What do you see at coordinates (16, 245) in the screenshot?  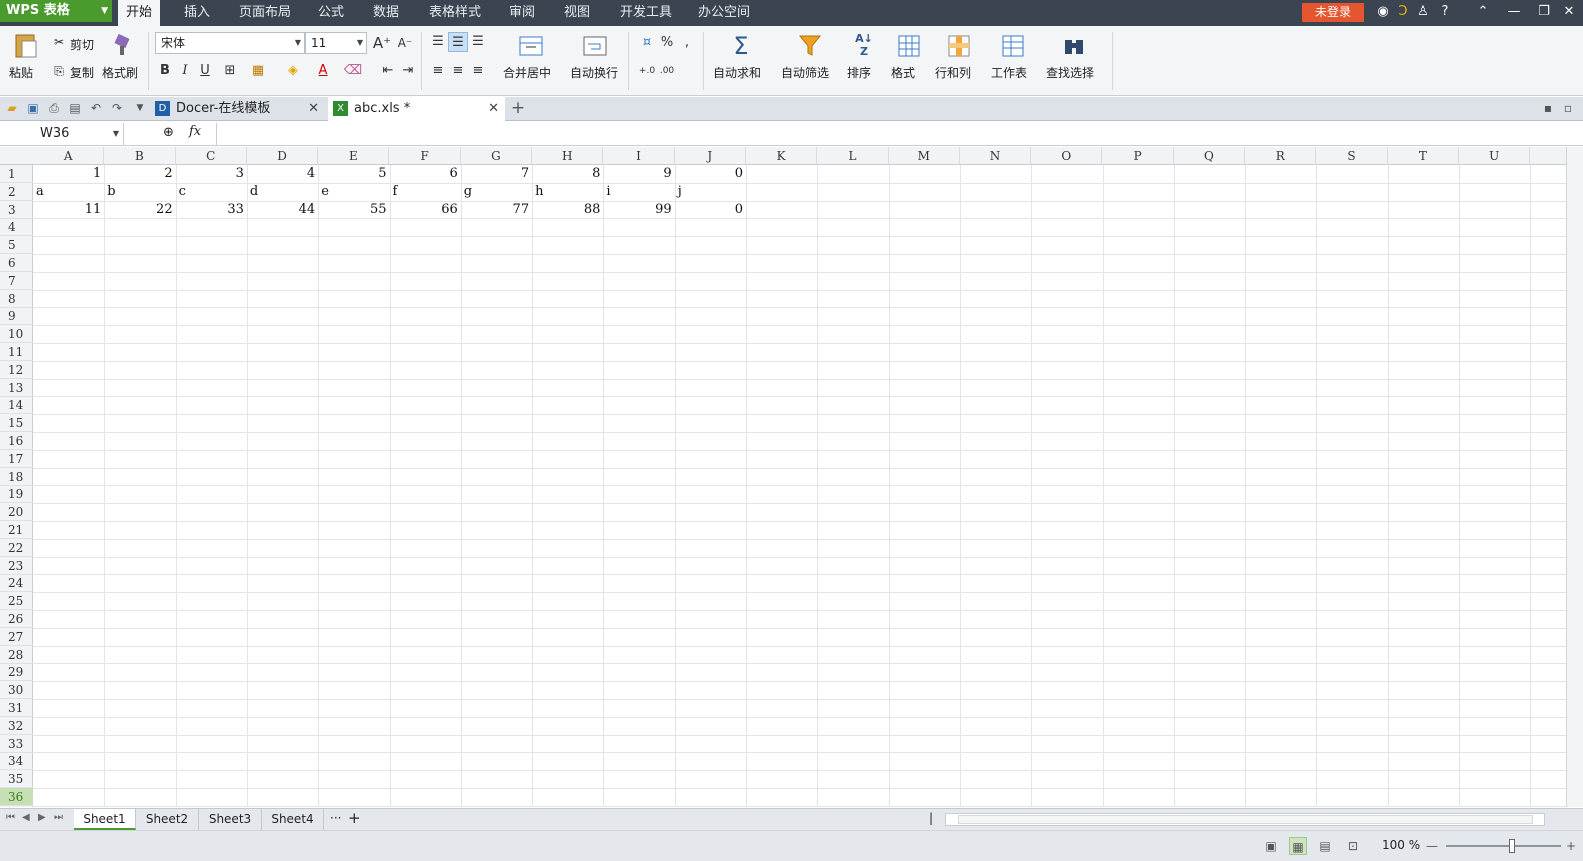 I see `row-header-5: 5` at bounding box center [16, 245].